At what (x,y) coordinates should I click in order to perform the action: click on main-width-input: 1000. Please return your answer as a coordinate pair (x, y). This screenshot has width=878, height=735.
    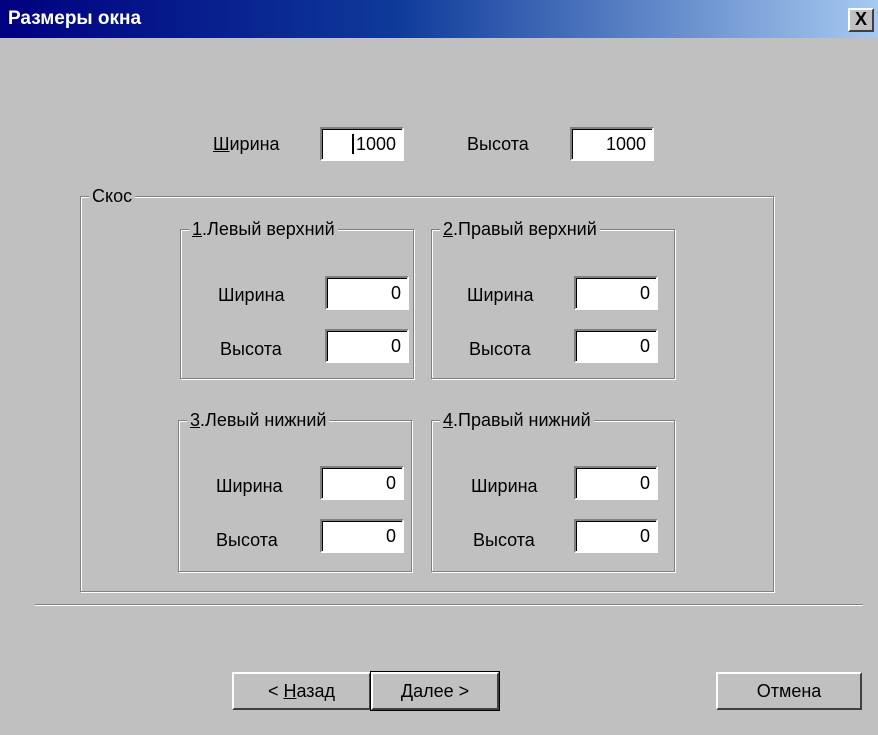
    Looking at the image, I should click on (362, 144).